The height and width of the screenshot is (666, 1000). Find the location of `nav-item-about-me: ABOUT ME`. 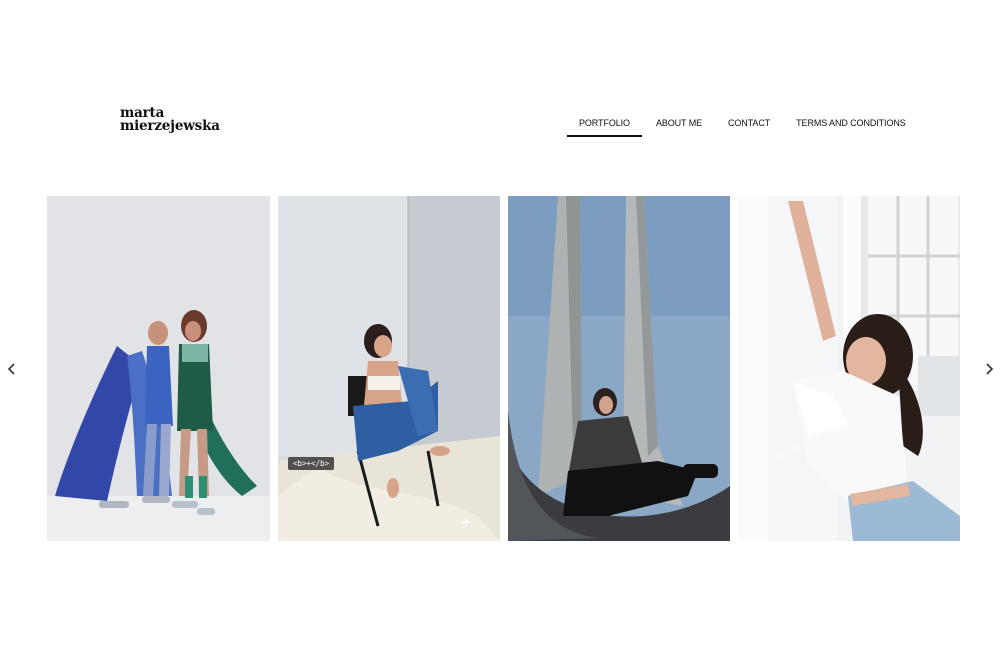

nav-item-about-me: ABOUT ME is located at coordinates (679, 127).